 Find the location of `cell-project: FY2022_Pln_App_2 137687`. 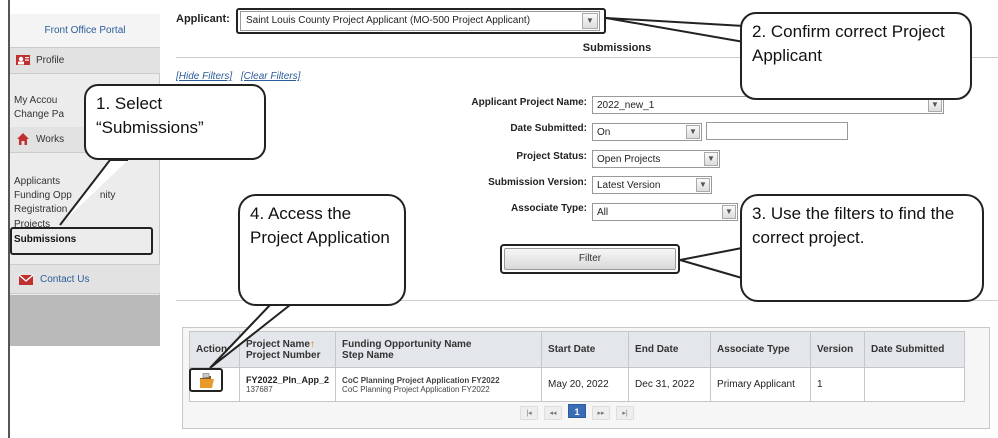

cell-project: FY2022_Pln_App_2 137687 is located at coordinates (287, 384).